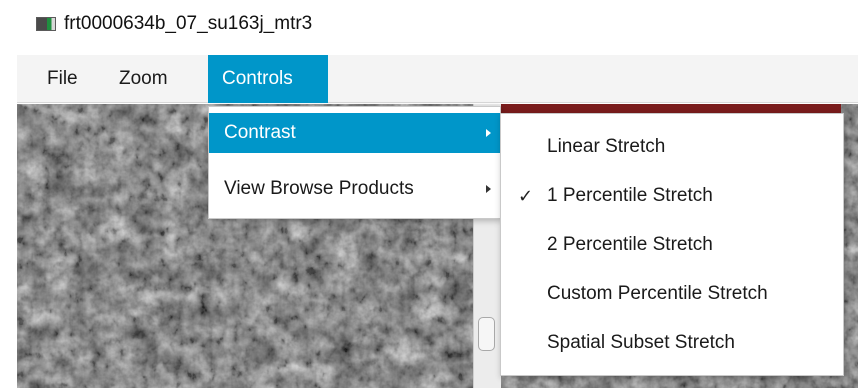  What do you see at coordinates (672, 294) in the screenshot?
I see `menu-item-custom-percentile-stretch: Custom Percentile Stretch` at bounding box center [672, 294].